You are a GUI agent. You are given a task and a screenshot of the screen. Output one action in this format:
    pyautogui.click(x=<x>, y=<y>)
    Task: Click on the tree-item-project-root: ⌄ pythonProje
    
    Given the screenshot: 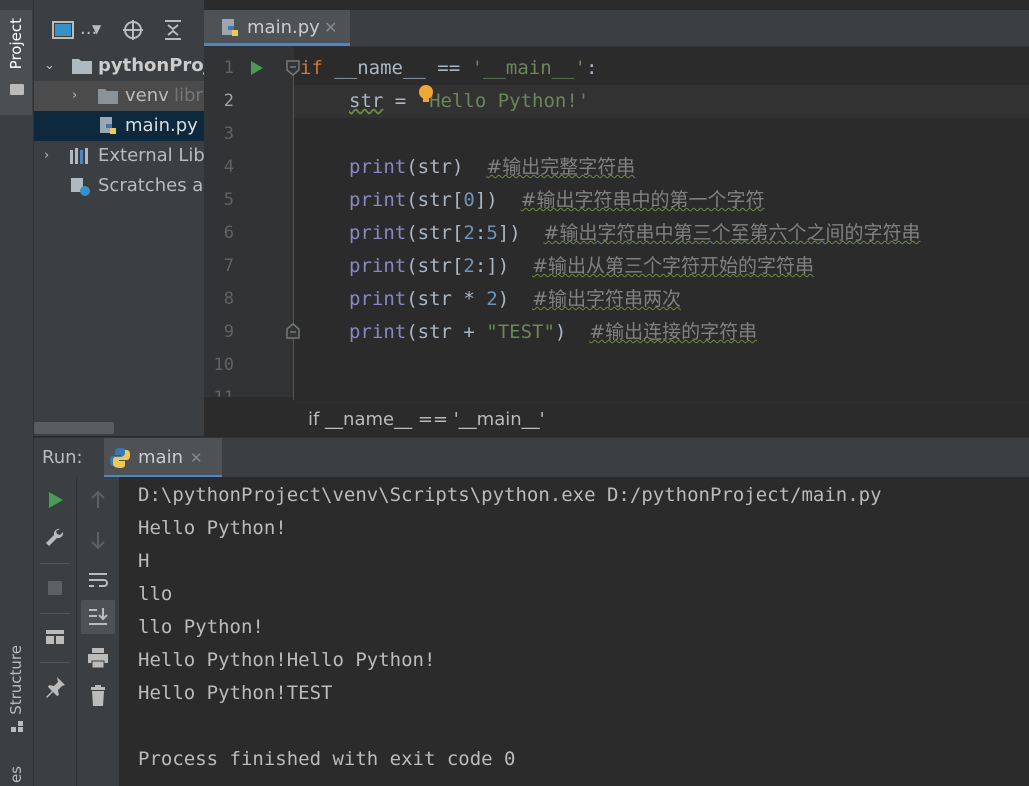 What is the action you would take?
    pyautogui.click(x=119, y=66)
    